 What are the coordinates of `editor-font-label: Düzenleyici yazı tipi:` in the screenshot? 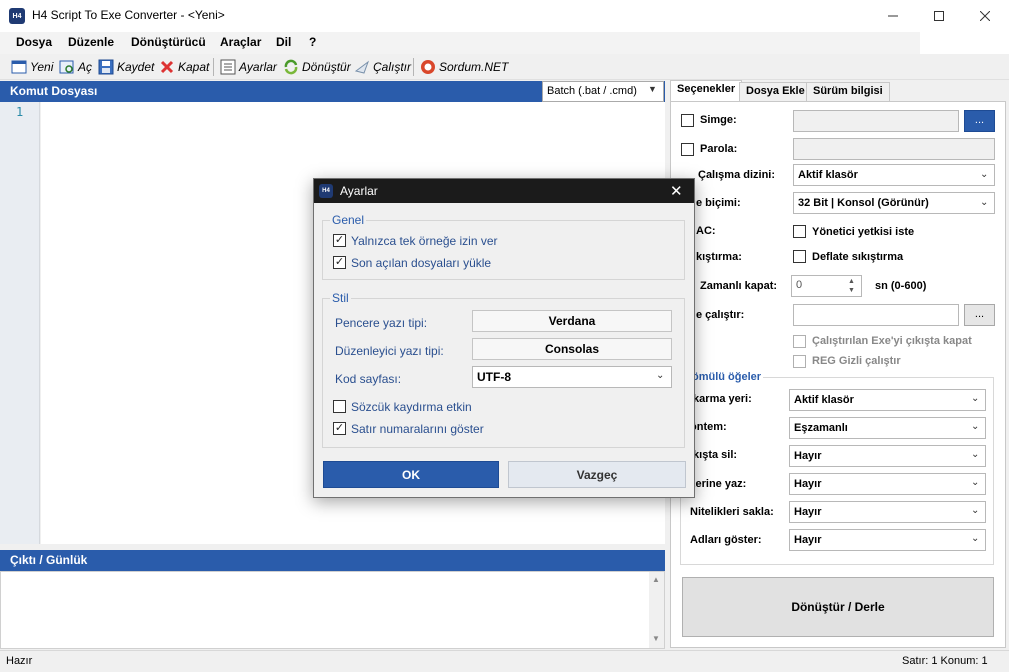 It's located at (389, 351).